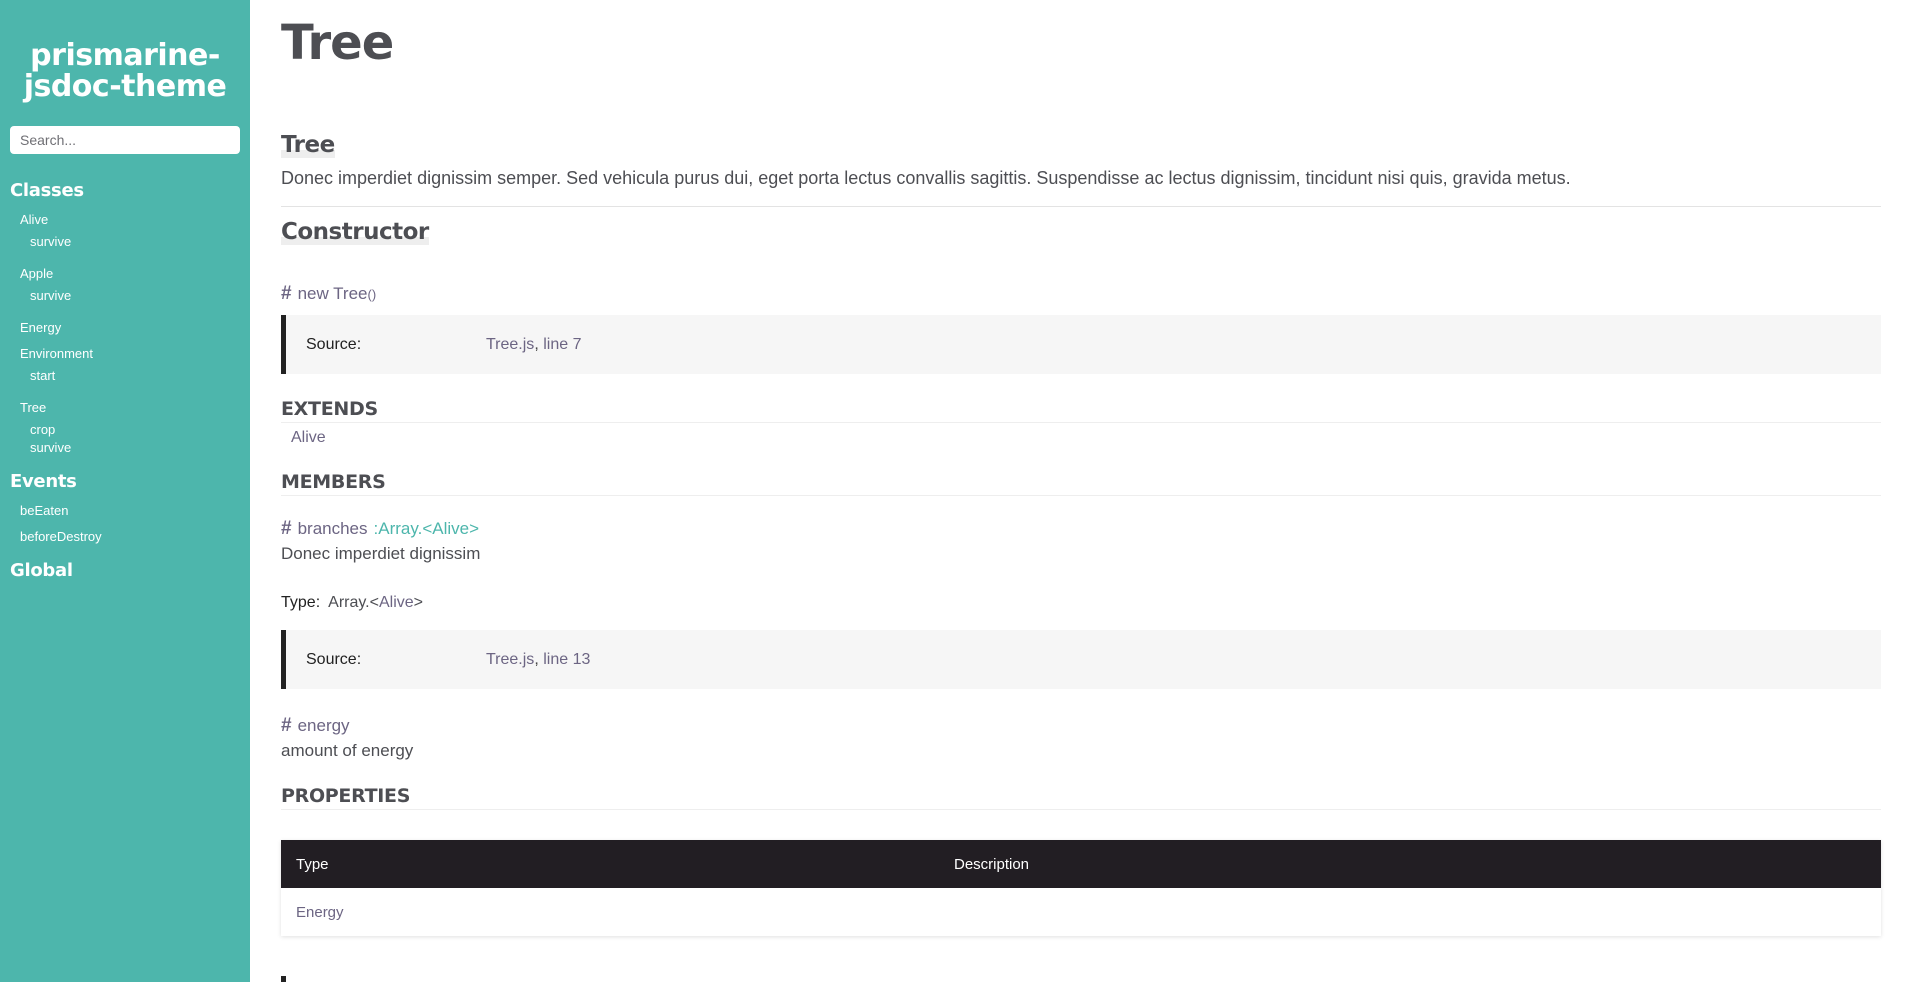 This screenshot has width=1908, height=982. Describe the element at coordinates (426, 528) in the screenshot. I see `member-branches-type: :Array.<Alive>` at that location.